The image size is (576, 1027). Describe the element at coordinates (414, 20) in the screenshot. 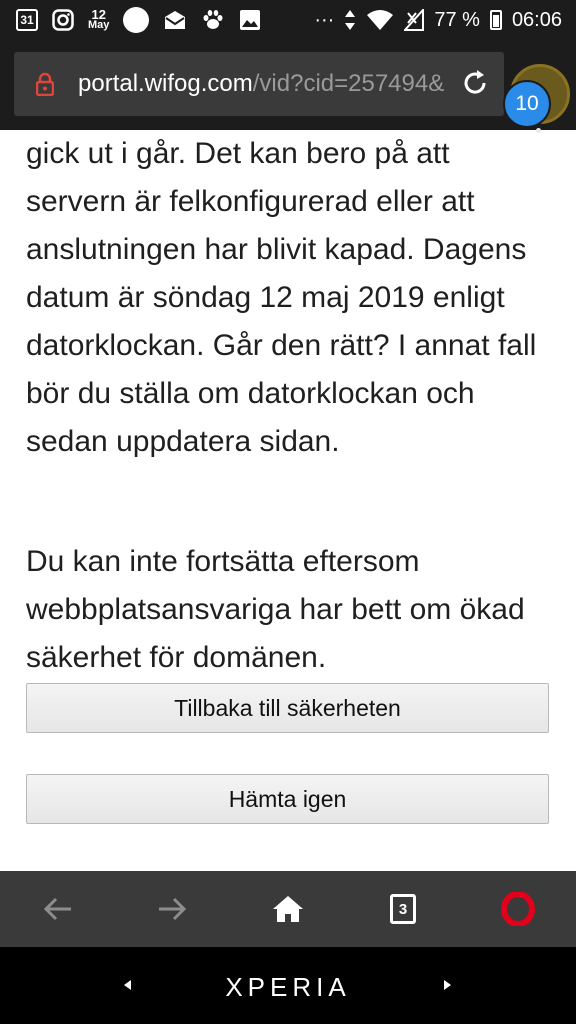

I see `signal-icon` at that location.